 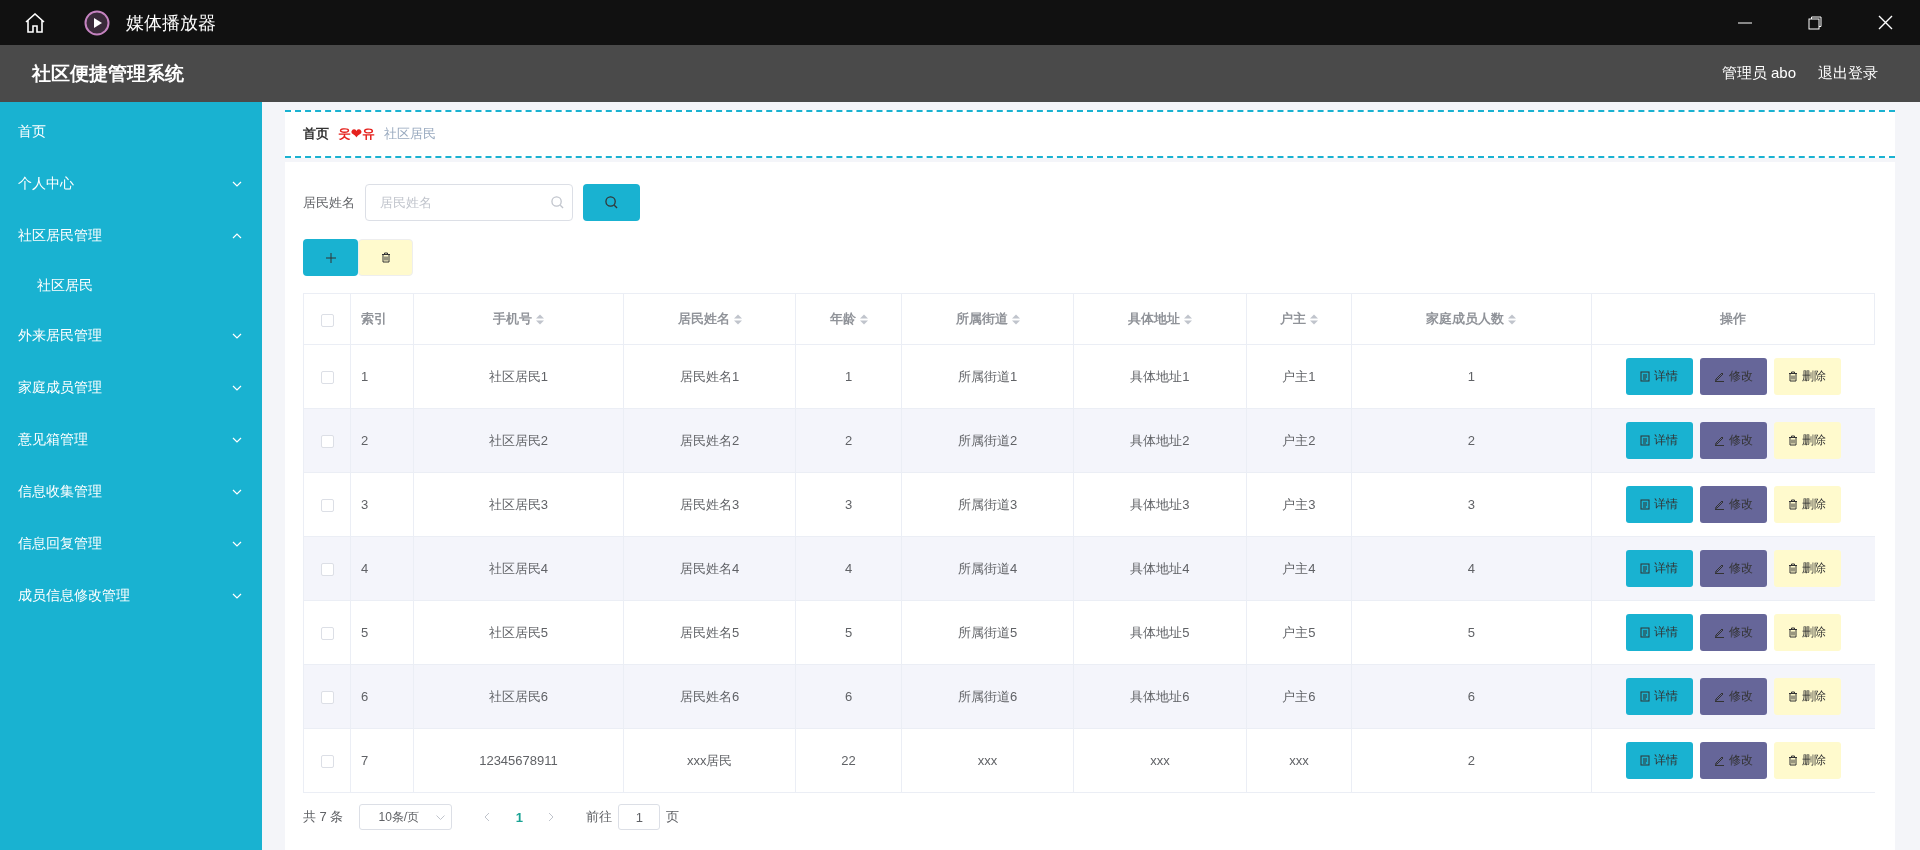 I want to click on table-cell: 社区居民1, so click(x=518, y=376).